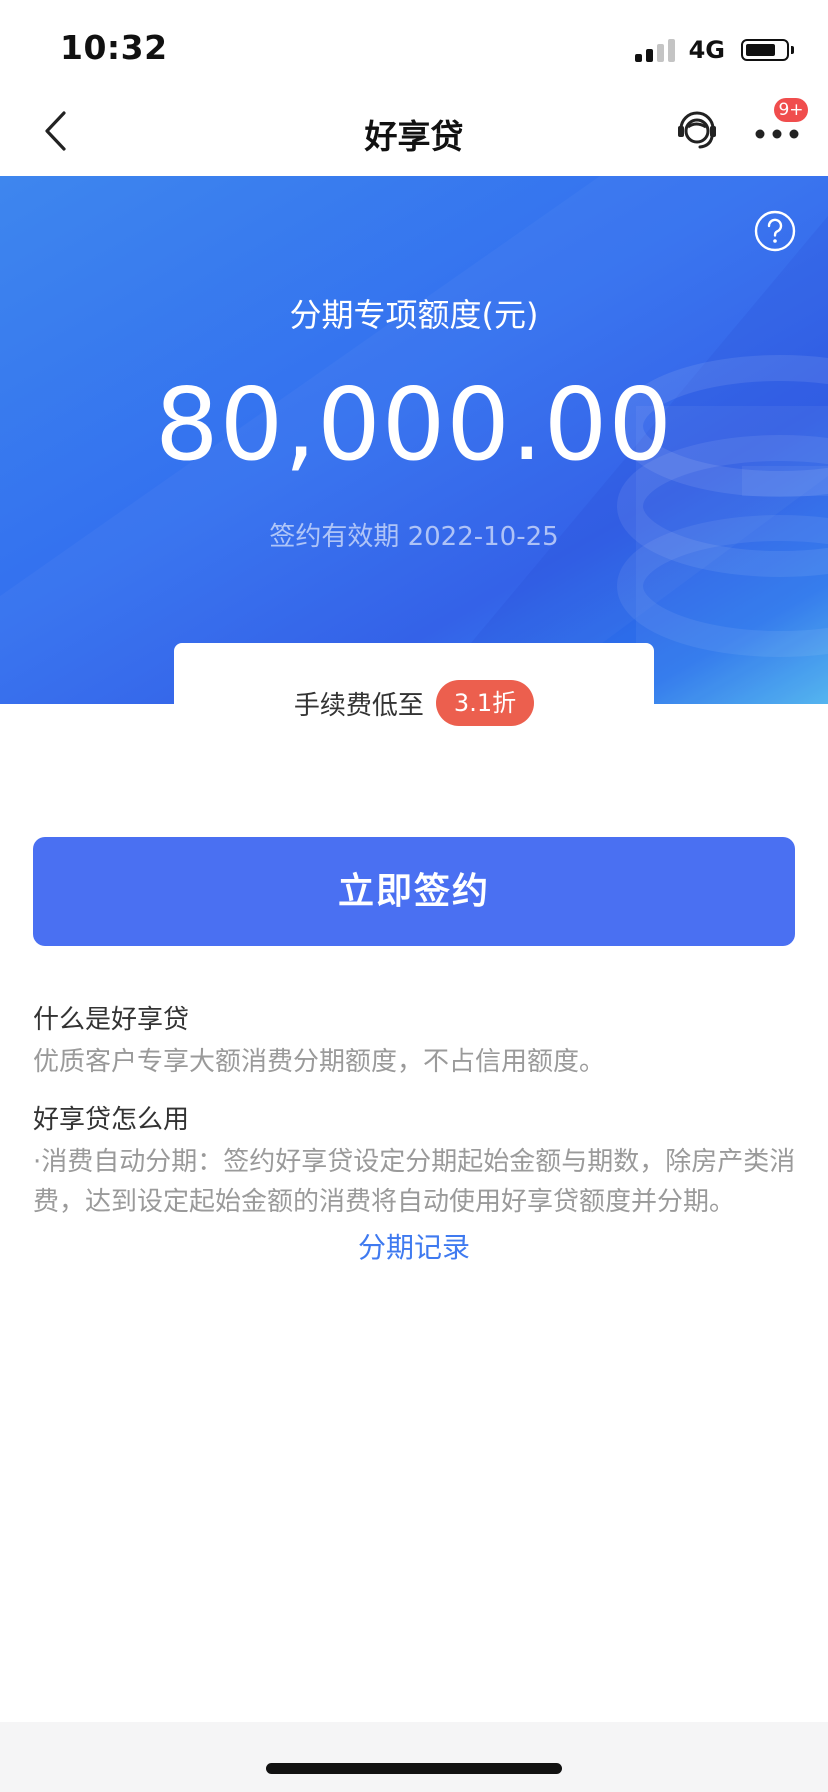 The width and height of the screenshot is (828, 1792). I want to click on customer-service-button, so click(697, 129).